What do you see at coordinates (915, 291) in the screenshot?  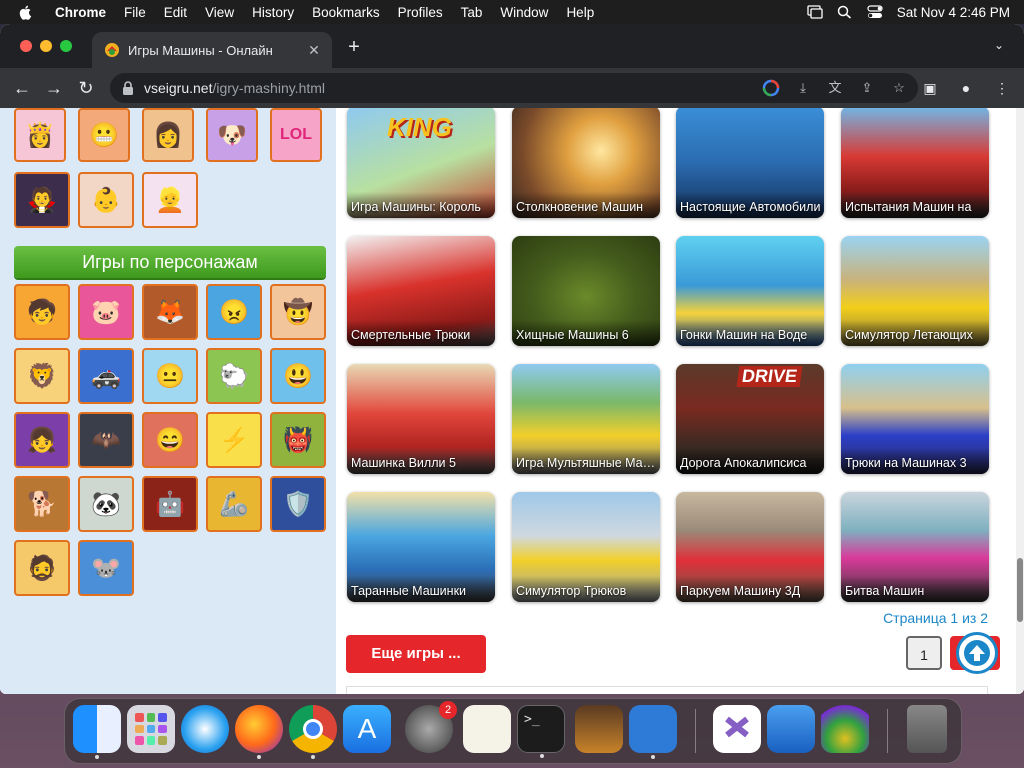 I see `game-card: Симулятор Летающих` at bounding box center [915, 291].